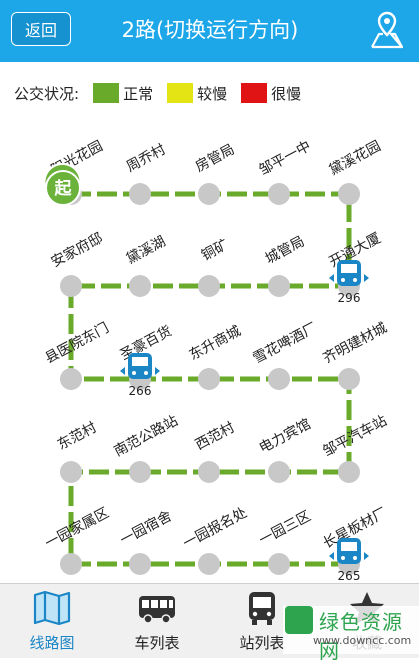 This screenshot has width=419, height=664. I want to click on start-marker: 起, so click(62, 184).